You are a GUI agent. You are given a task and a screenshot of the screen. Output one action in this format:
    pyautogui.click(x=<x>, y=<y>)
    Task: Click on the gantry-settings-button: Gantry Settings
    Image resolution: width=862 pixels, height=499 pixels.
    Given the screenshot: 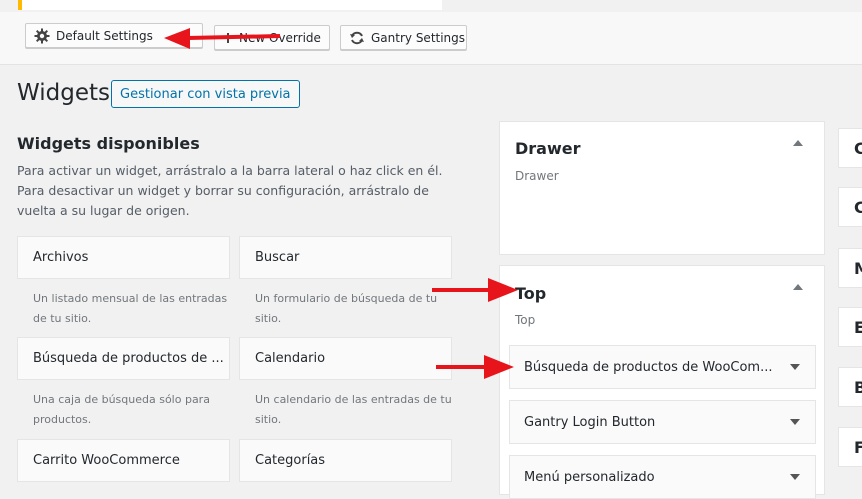 What is the action you would take?
    pyautogui.click(x=403, y=37)
    